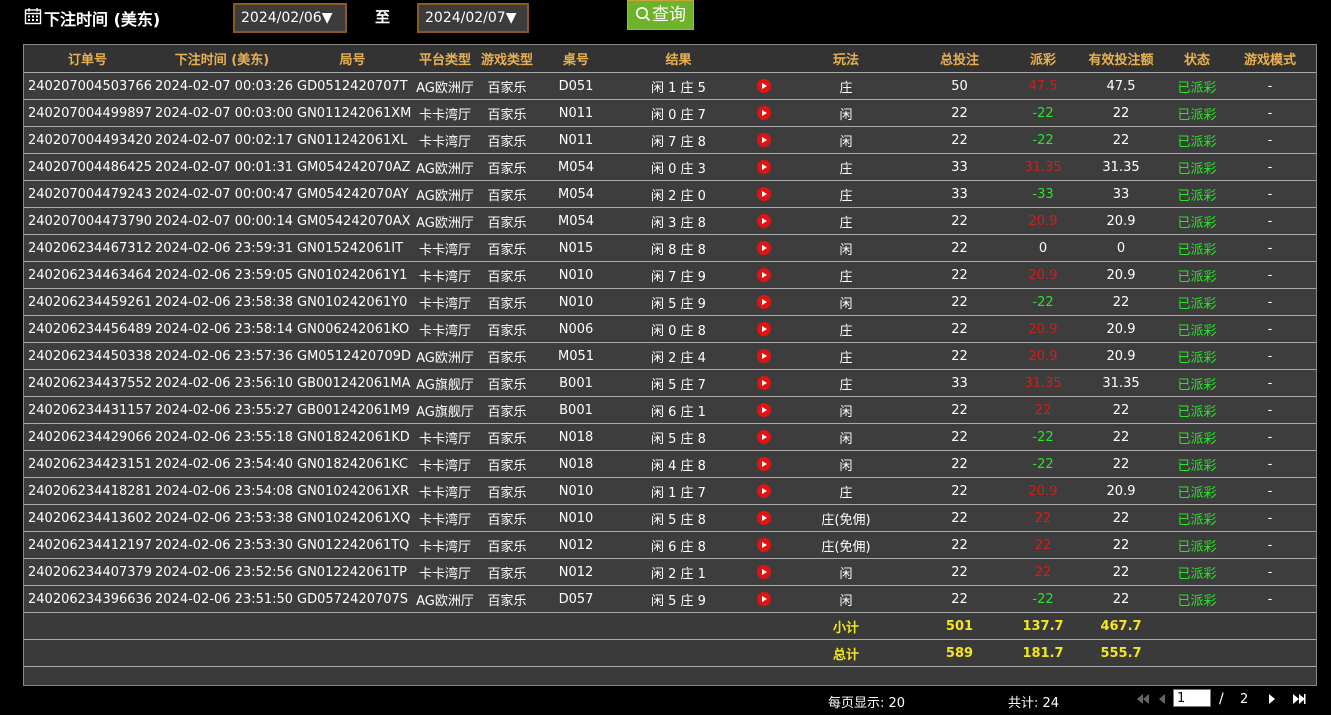  Describe the element at coordinates (1043, 248) in the screenshot. I see `cell-payout: 0` at that location.